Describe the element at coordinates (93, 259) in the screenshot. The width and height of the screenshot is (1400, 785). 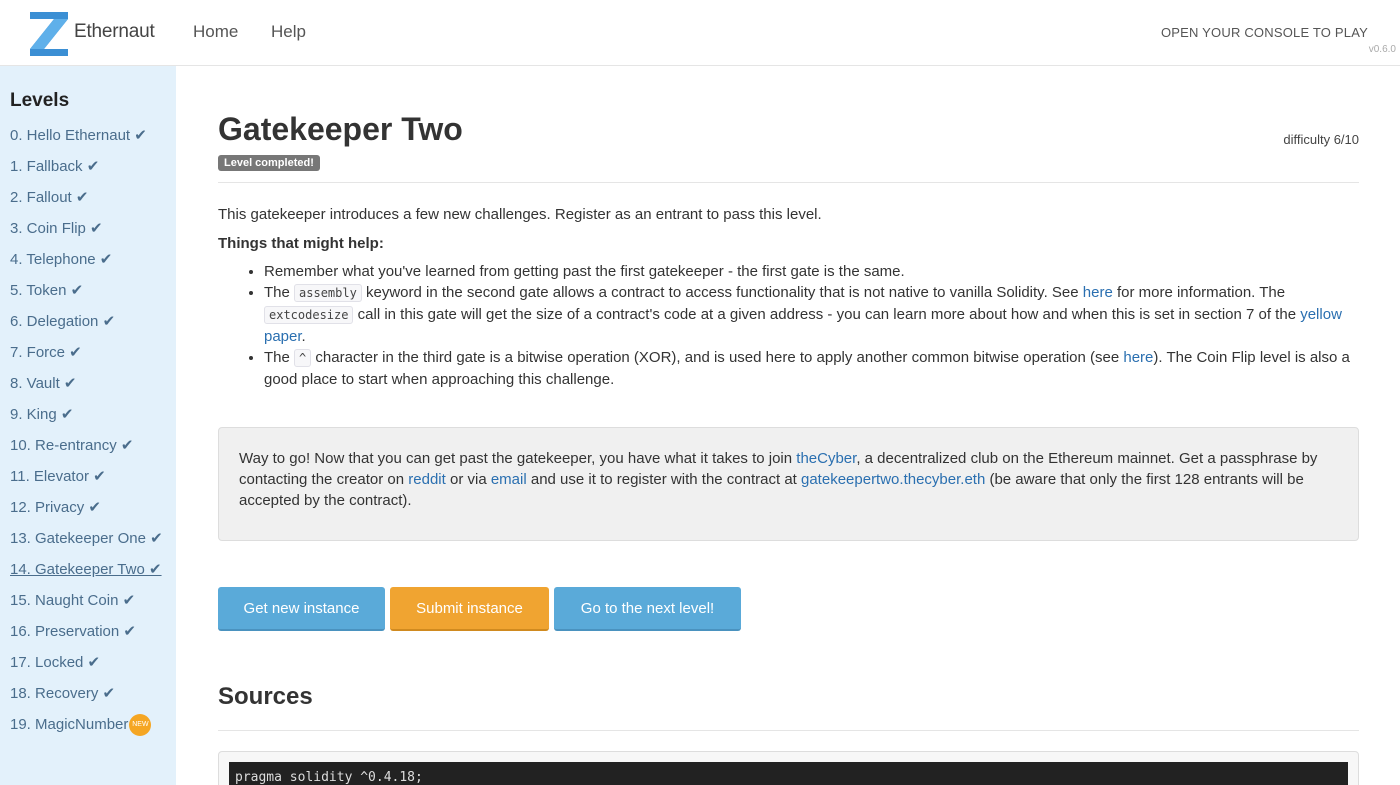
I see `level-item-4: 4. Telephone ✔` at that location.